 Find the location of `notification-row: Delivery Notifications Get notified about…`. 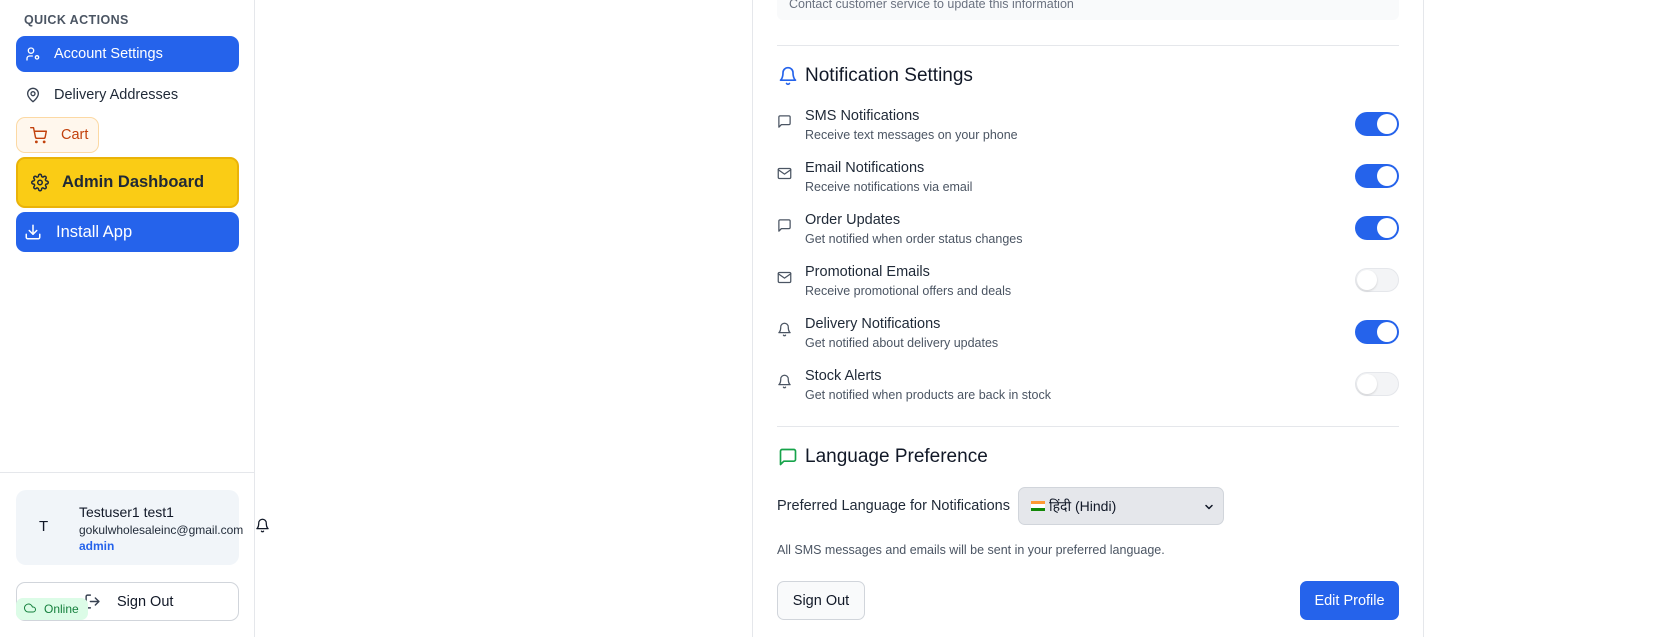

notification-row: Delivery Notifications Get notified about… is located at coordinates (1088, 336).